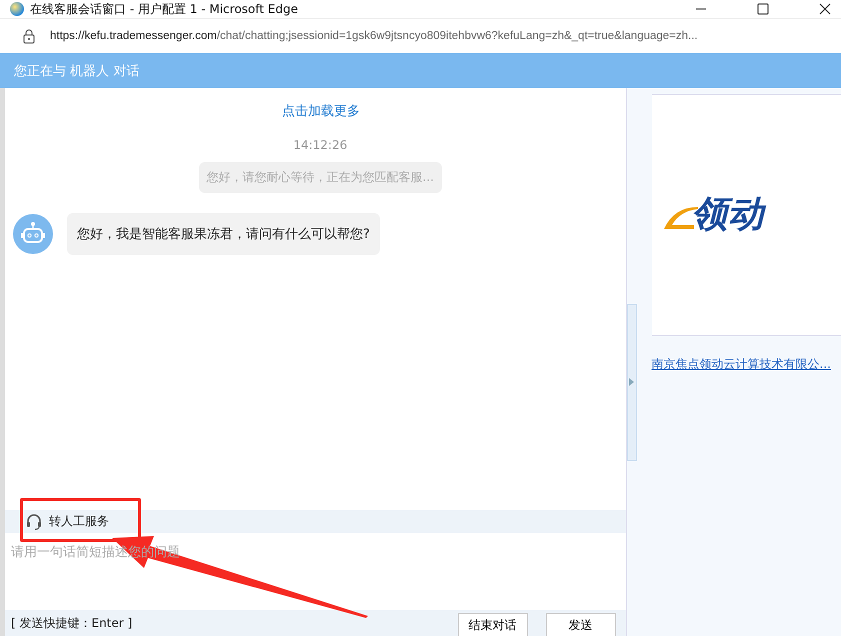 This screenshot has width=841, height=636. I want to click on panel-collapse-handle, so click(631, 382).